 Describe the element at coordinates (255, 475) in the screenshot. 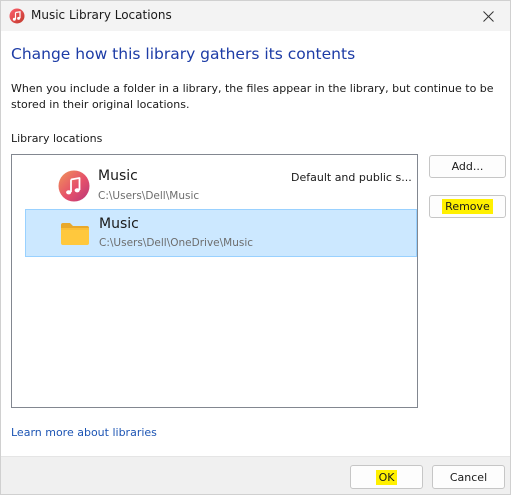

I see `dialog-footer: OK Cancel` at that location.